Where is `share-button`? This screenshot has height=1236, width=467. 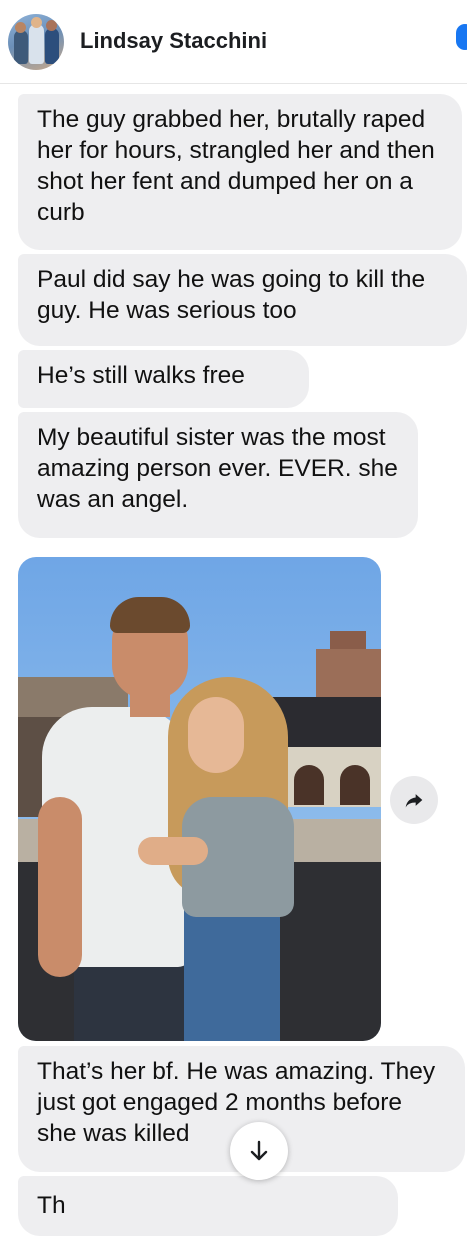
share-button is located at coordinates (414, 800).